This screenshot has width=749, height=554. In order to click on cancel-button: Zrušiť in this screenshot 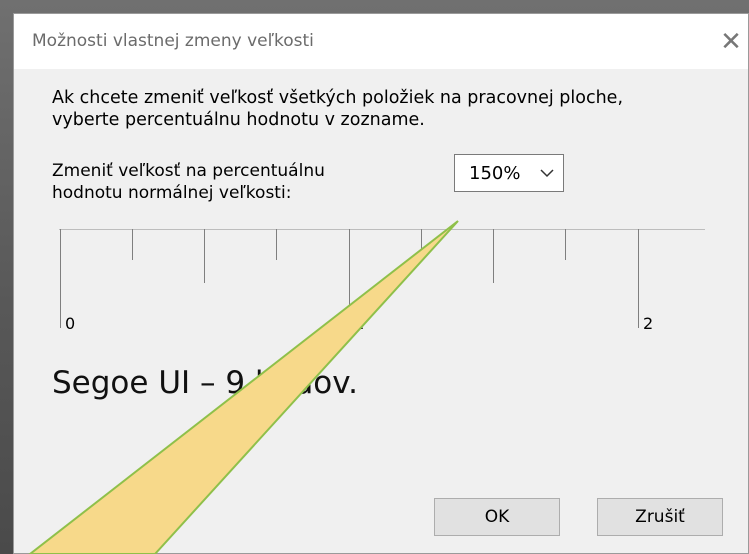, I will do `click(660, 517)`.